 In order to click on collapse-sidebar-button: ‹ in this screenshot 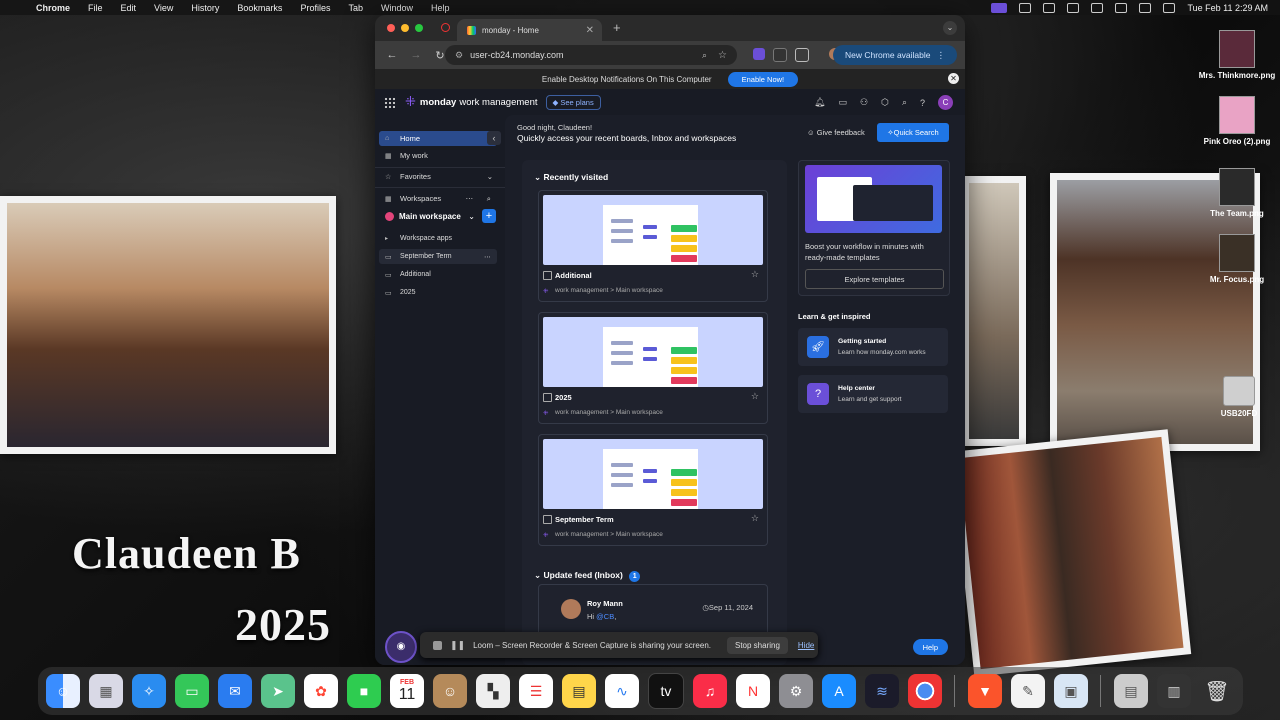, I will do `click(494, 138)`.